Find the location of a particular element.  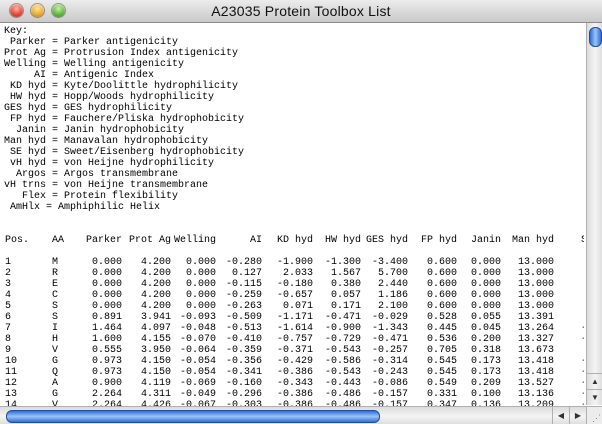

table-cell: 0.555 is located at coordinates (106, 350).